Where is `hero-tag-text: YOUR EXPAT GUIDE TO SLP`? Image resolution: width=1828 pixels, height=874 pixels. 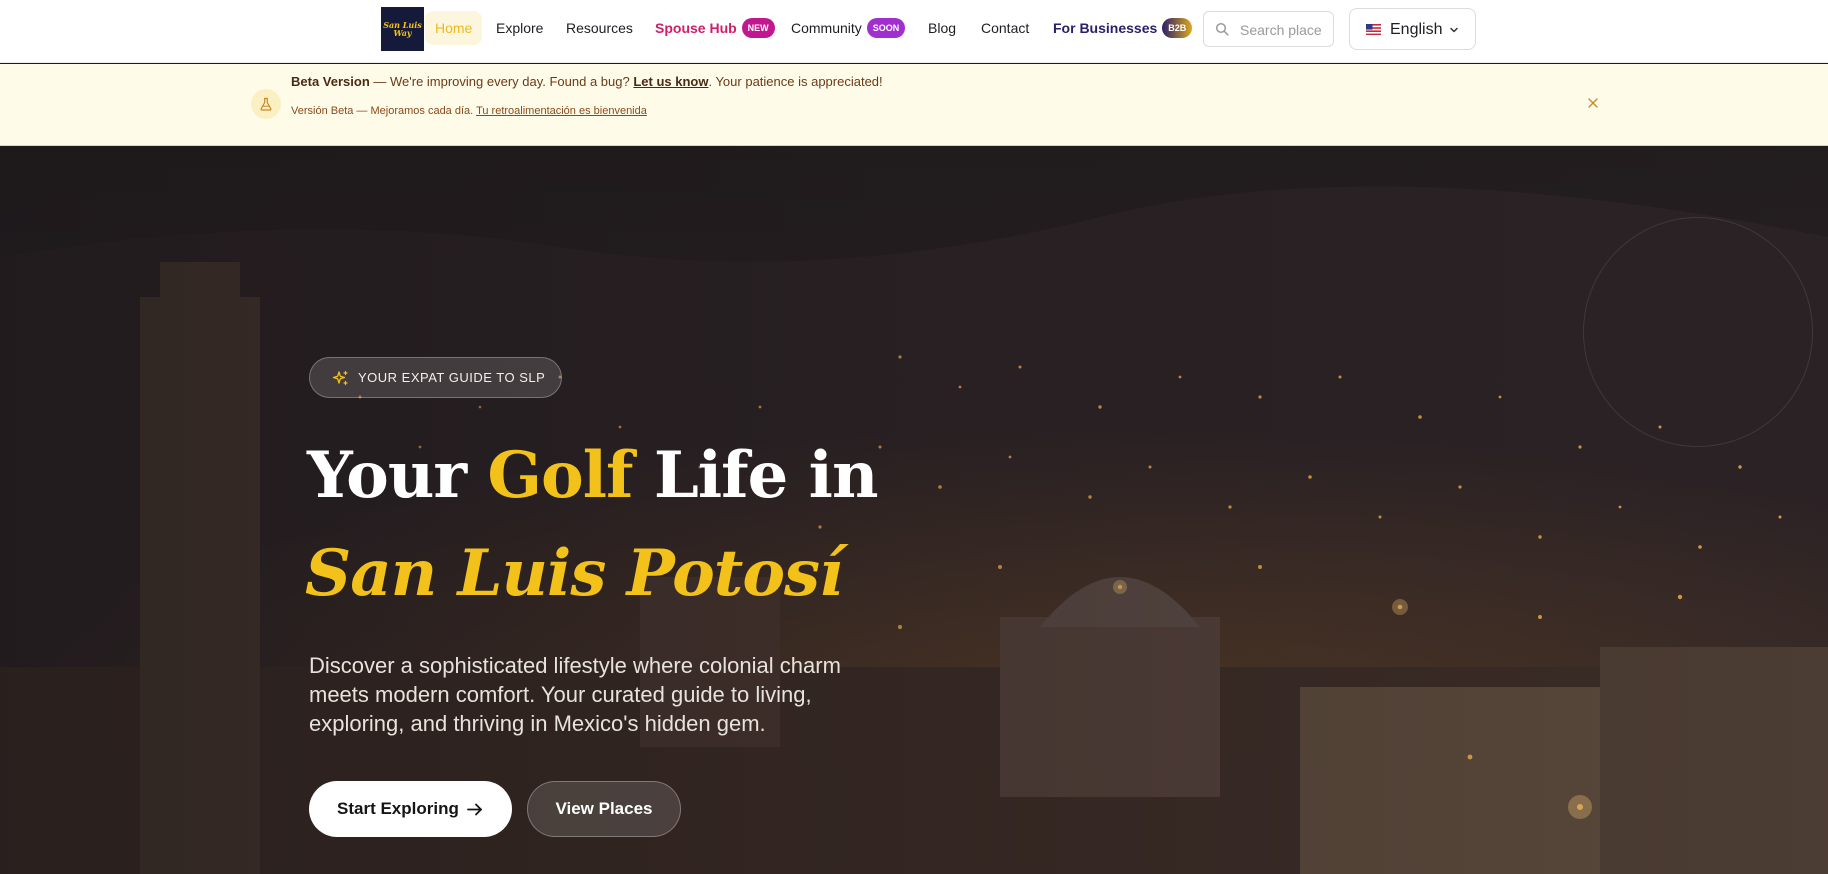 hero-tag-text: YOUR EXPAT GUIDE TO SLP is located at coordinates (452, 377).